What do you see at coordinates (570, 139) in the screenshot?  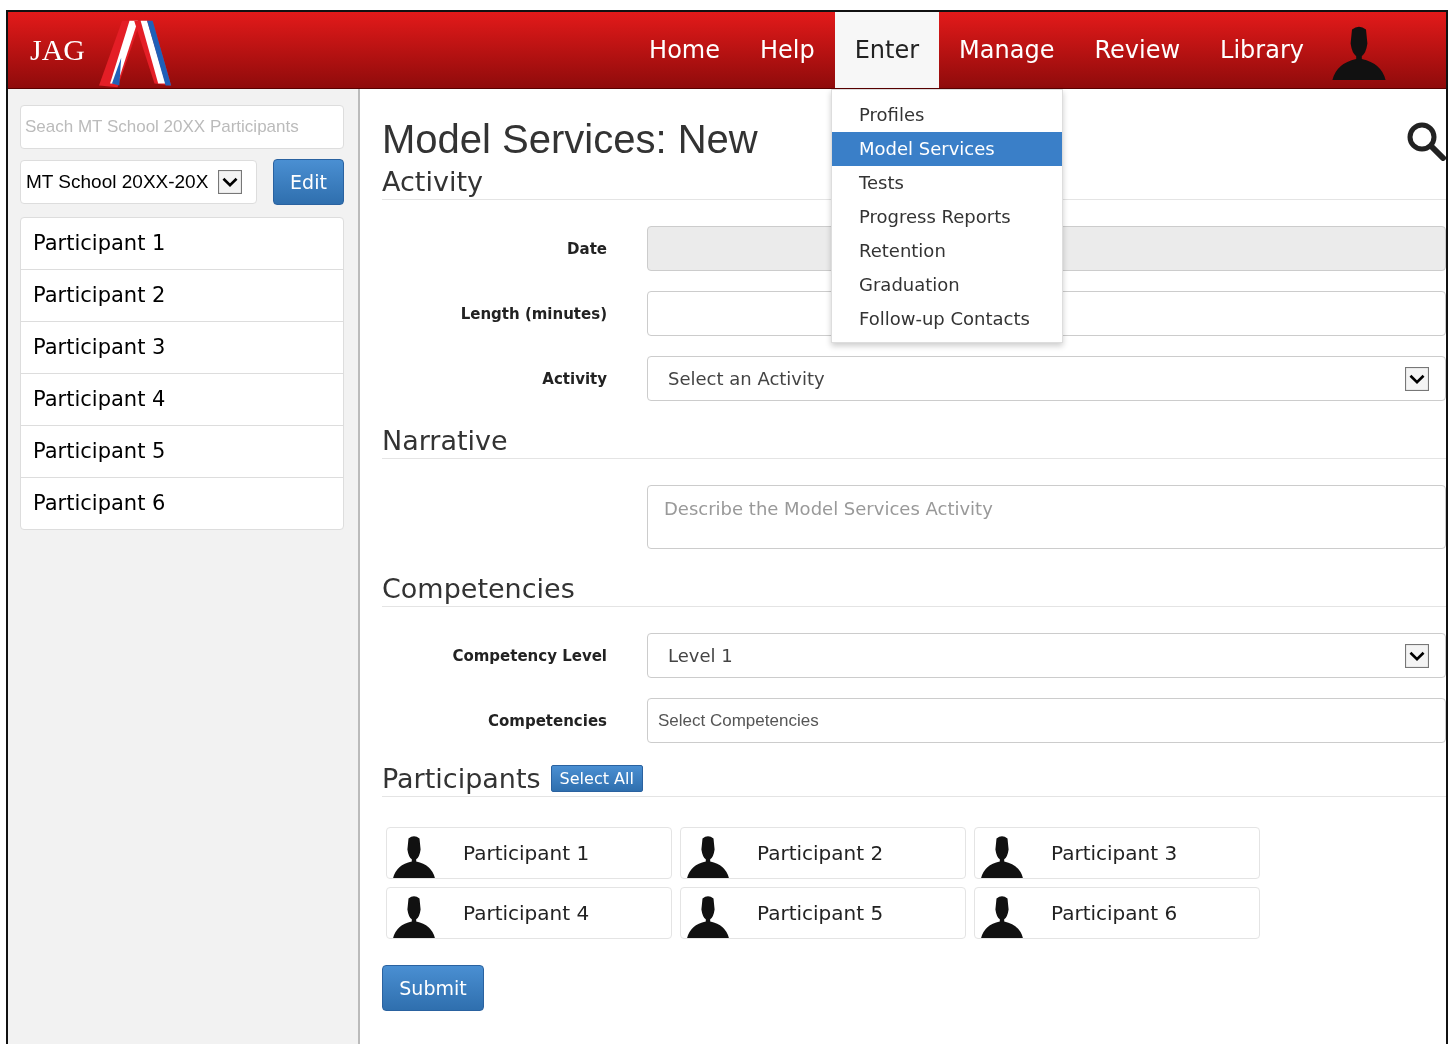 I see `page-title: Model Services: New` at bounding box center [570, 139].